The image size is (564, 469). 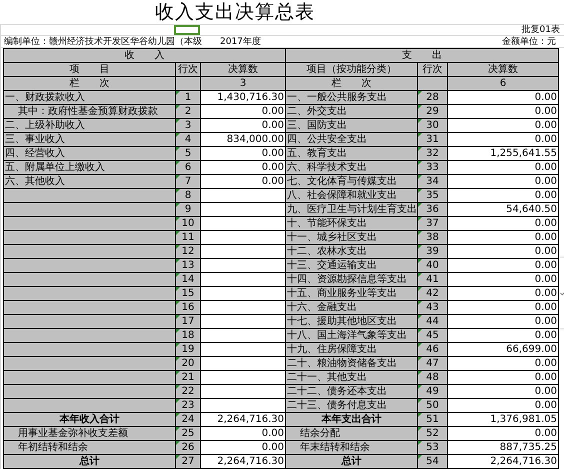 What do you see at coordinates (90, 167) in the screenshot?
I see `table-cell: 五、附属单位上缴收入` at bounding box center [90, 167].